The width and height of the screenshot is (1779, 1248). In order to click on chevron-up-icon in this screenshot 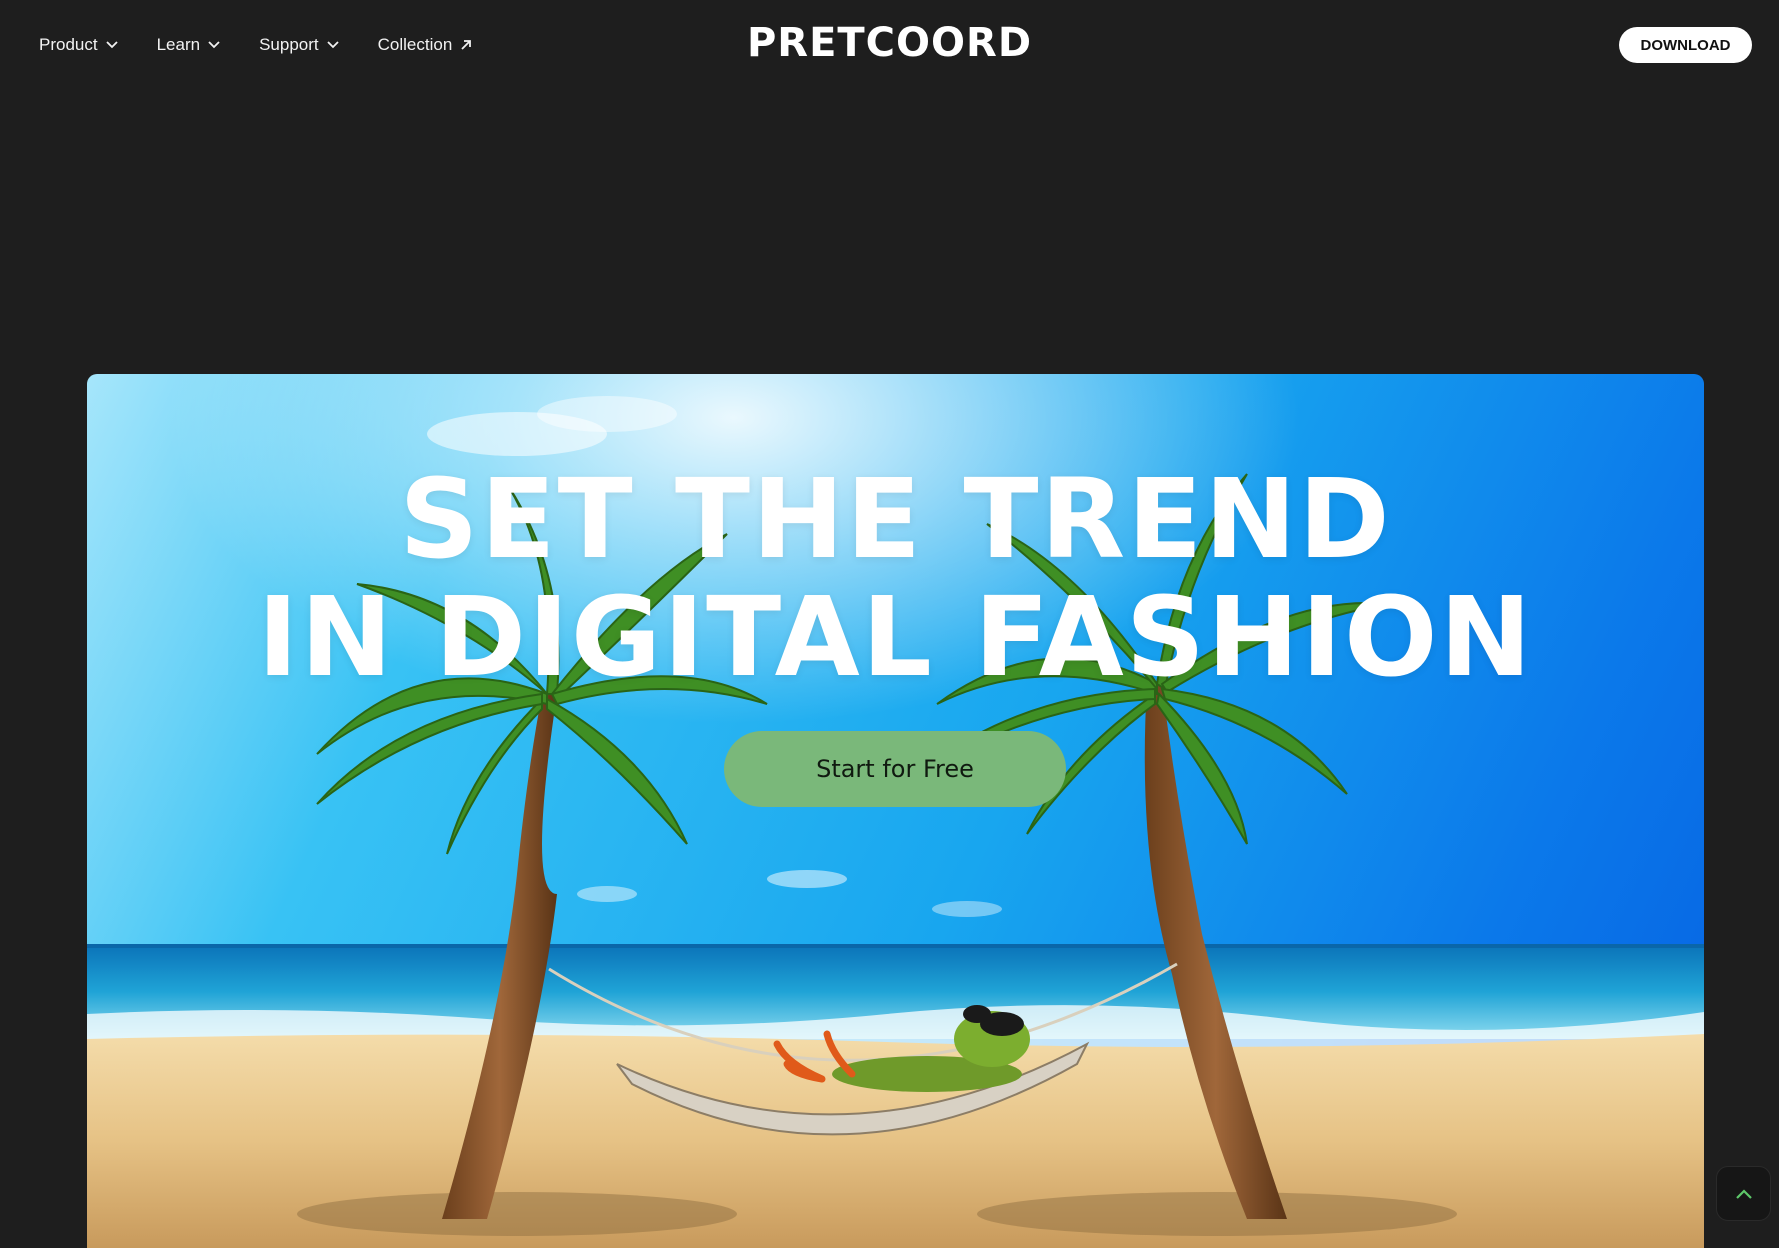, I will do `click(1743, 1193)`.